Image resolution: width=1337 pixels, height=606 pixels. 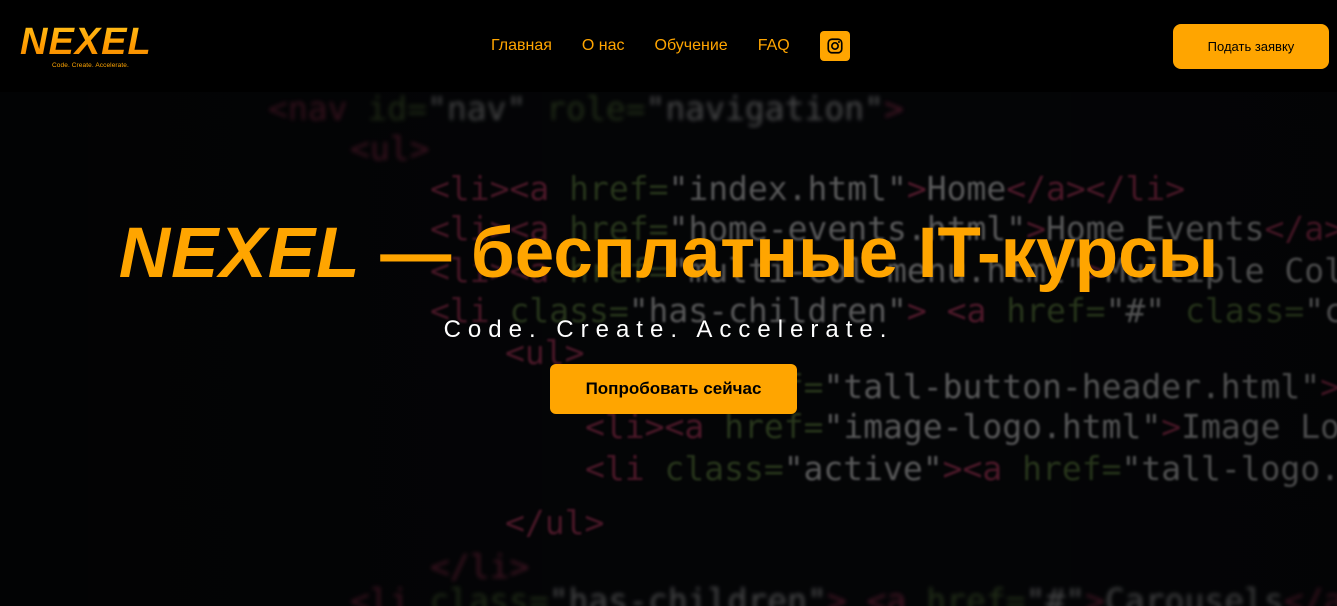 What do you see at coordinates (673, 389) in the screenshot?
I see `try-now-button: Попробовать сейчас` at bounding box center [673, 389].